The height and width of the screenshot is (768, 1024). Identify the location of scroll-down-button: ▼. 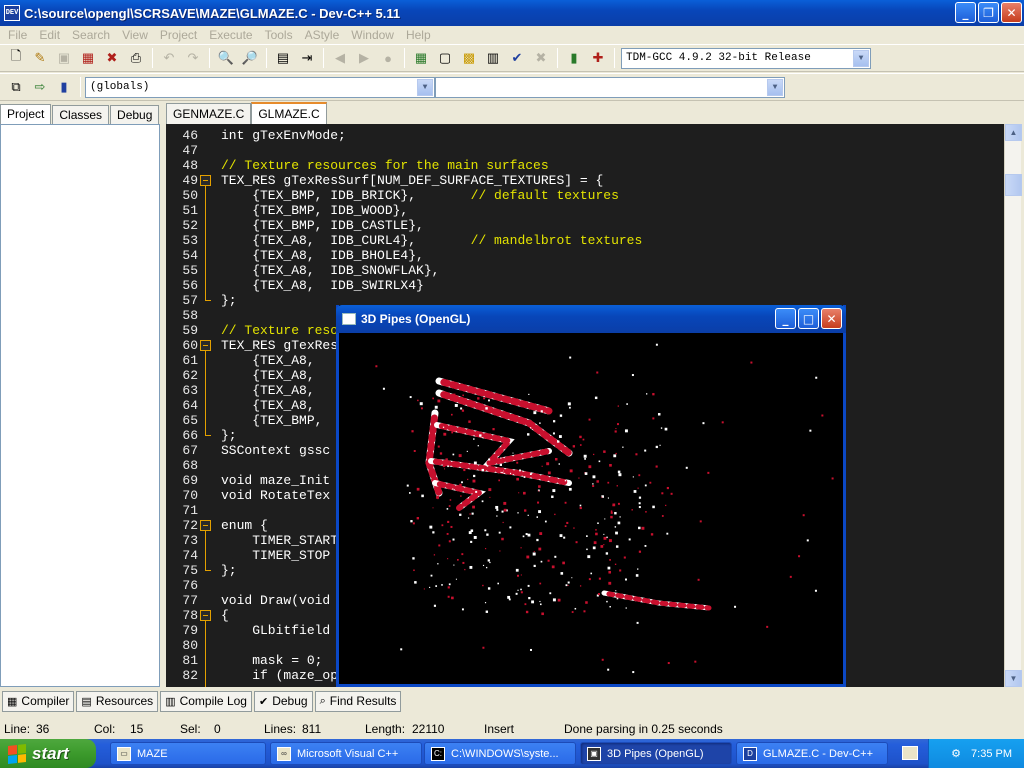
(1013, 678).